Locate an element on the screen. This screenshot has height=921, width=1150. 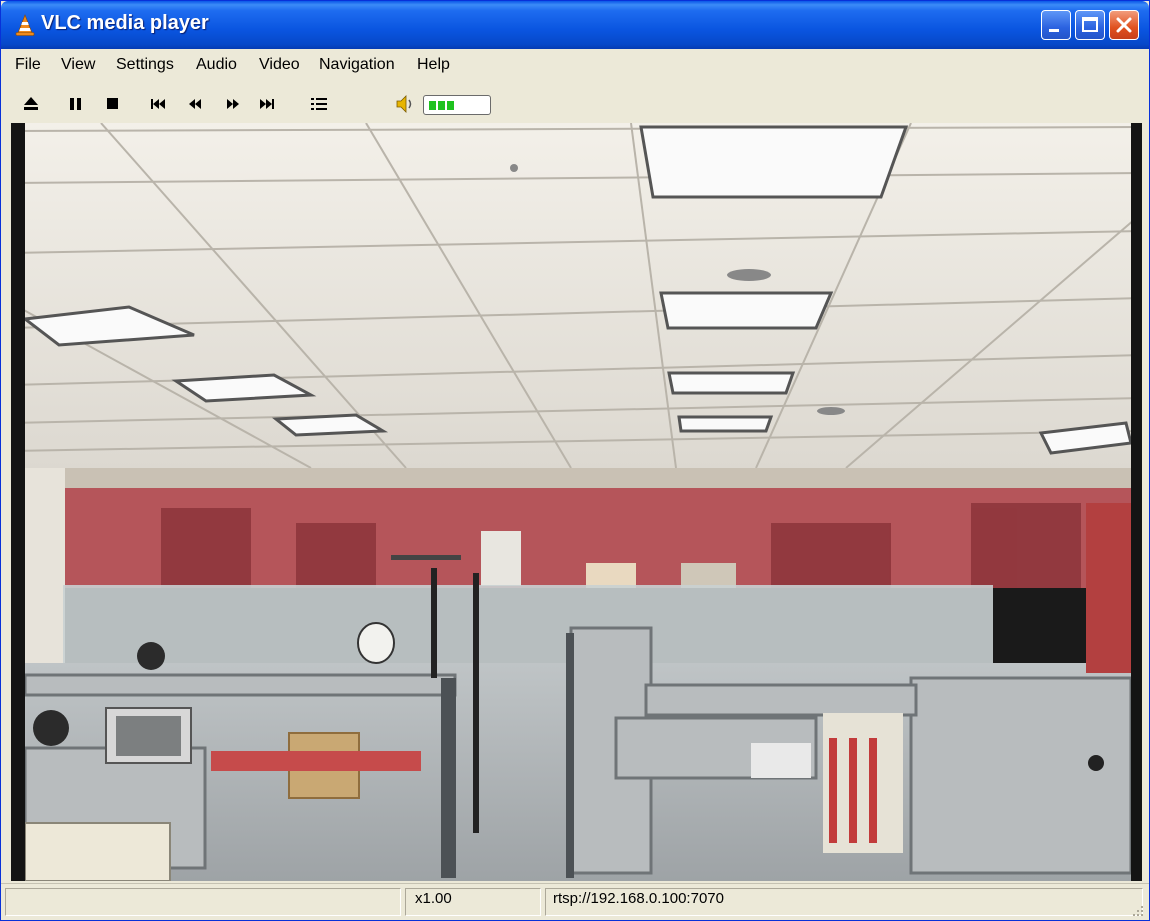
mute-button is located at coordinates (405, 104).